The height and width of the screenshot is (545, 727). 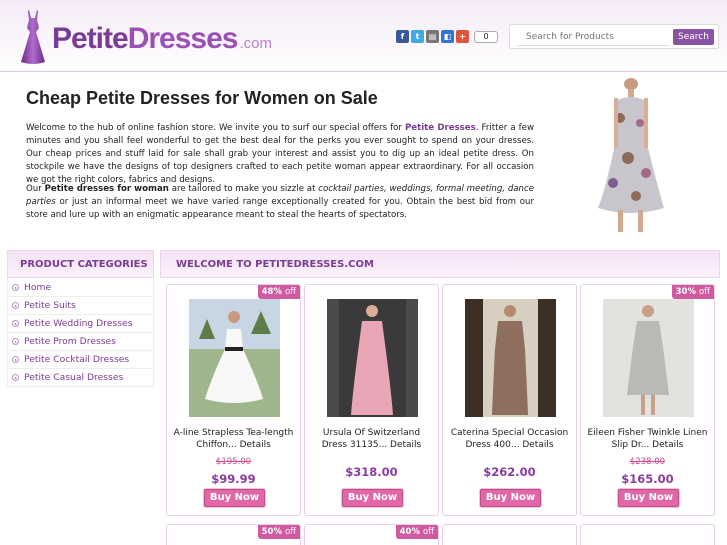 I want to click on product-card: 40% off, so click(x=371, y=534).